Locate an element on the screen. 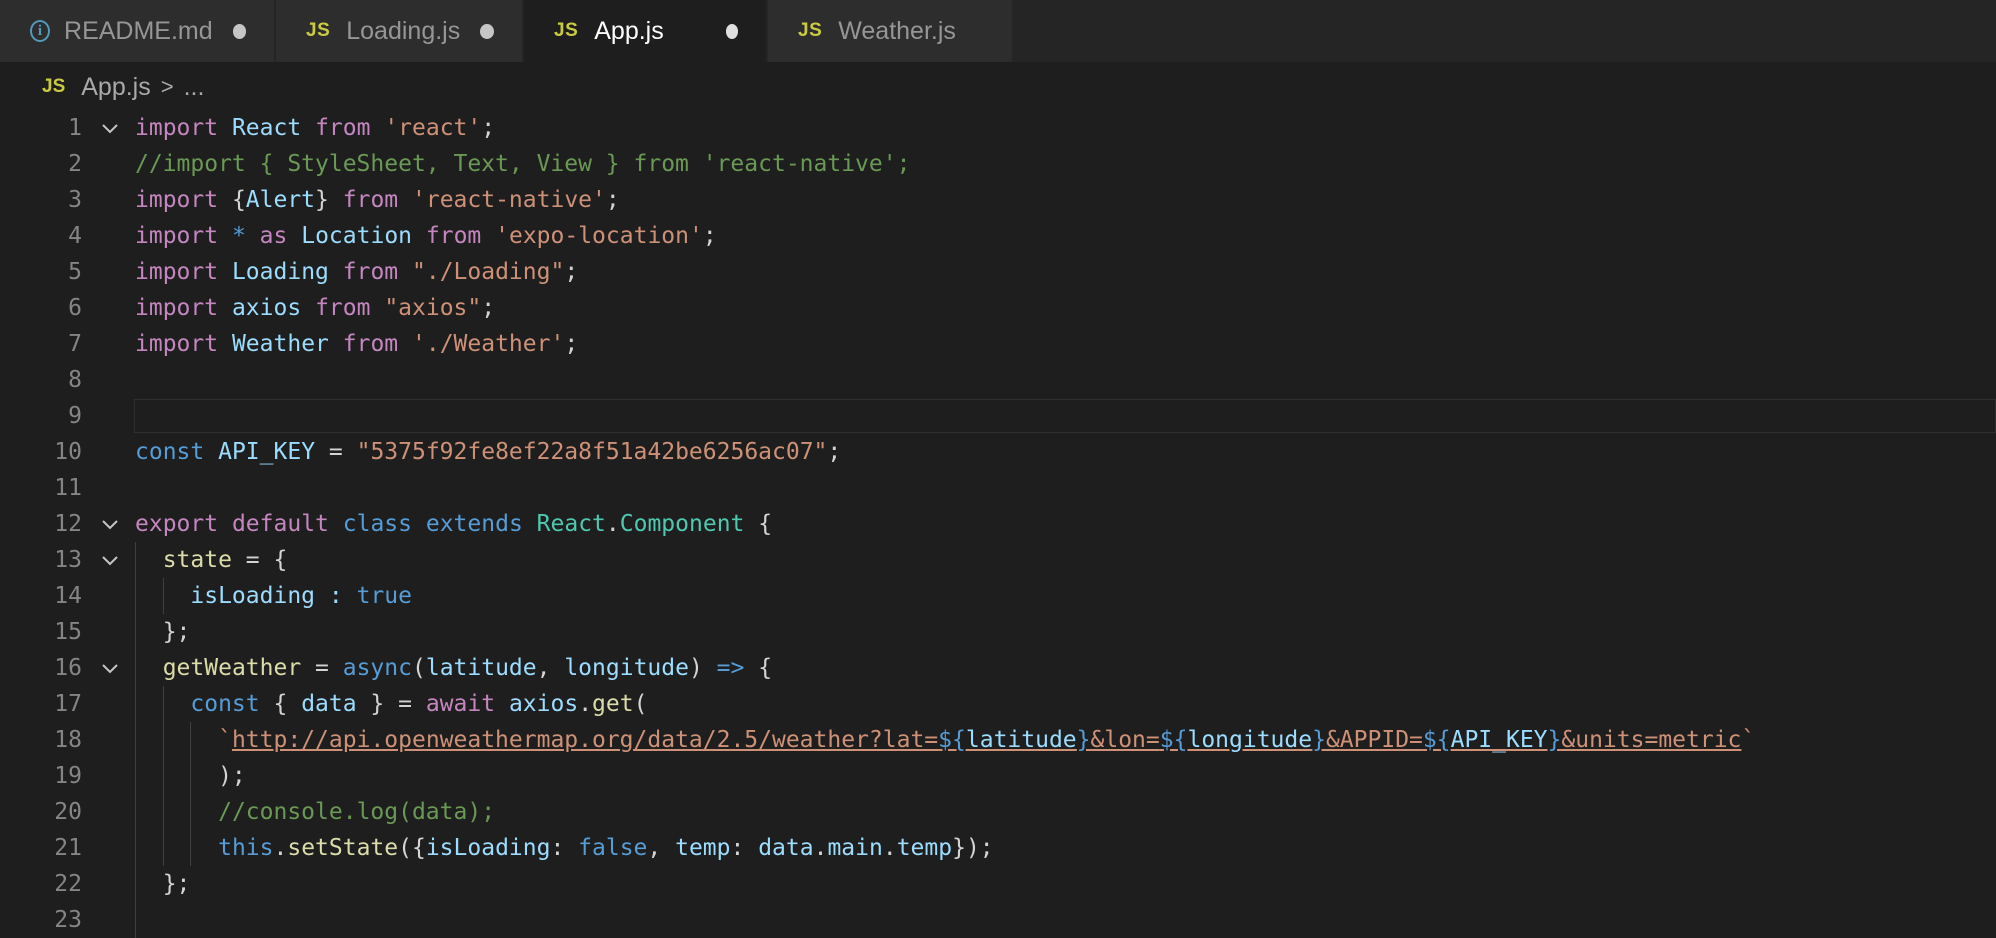 Image resolution: width=1996 pixels, height=938 pixels. line-number: 6 is located at coordinates (75, 308).